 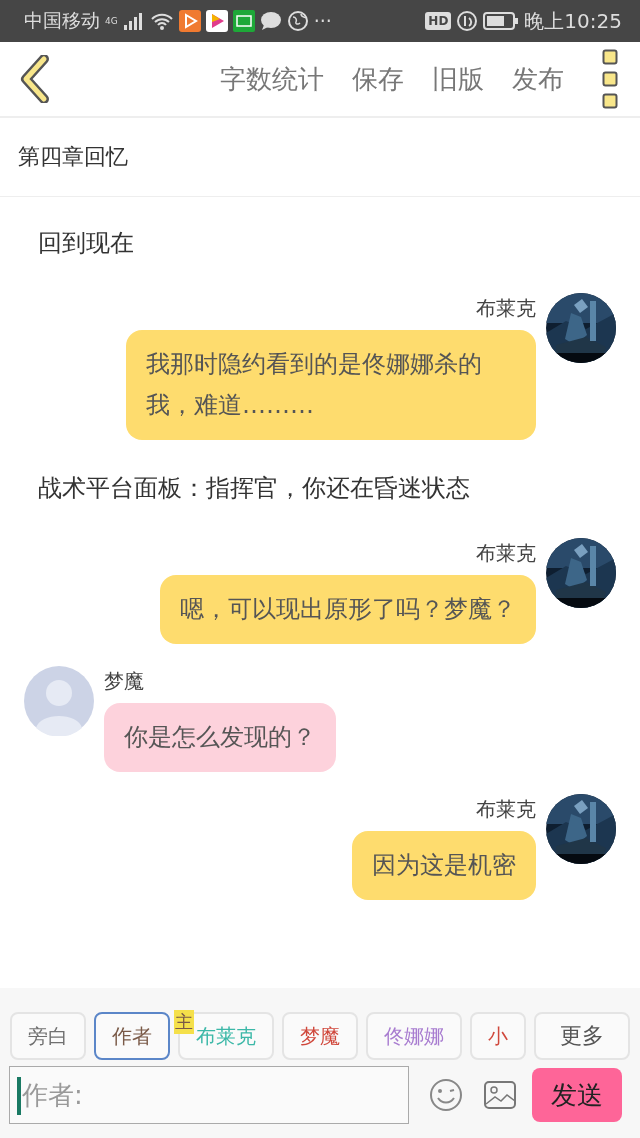 I want to click on message-bubble: 因为这是机密, so click(x=444, y=865).